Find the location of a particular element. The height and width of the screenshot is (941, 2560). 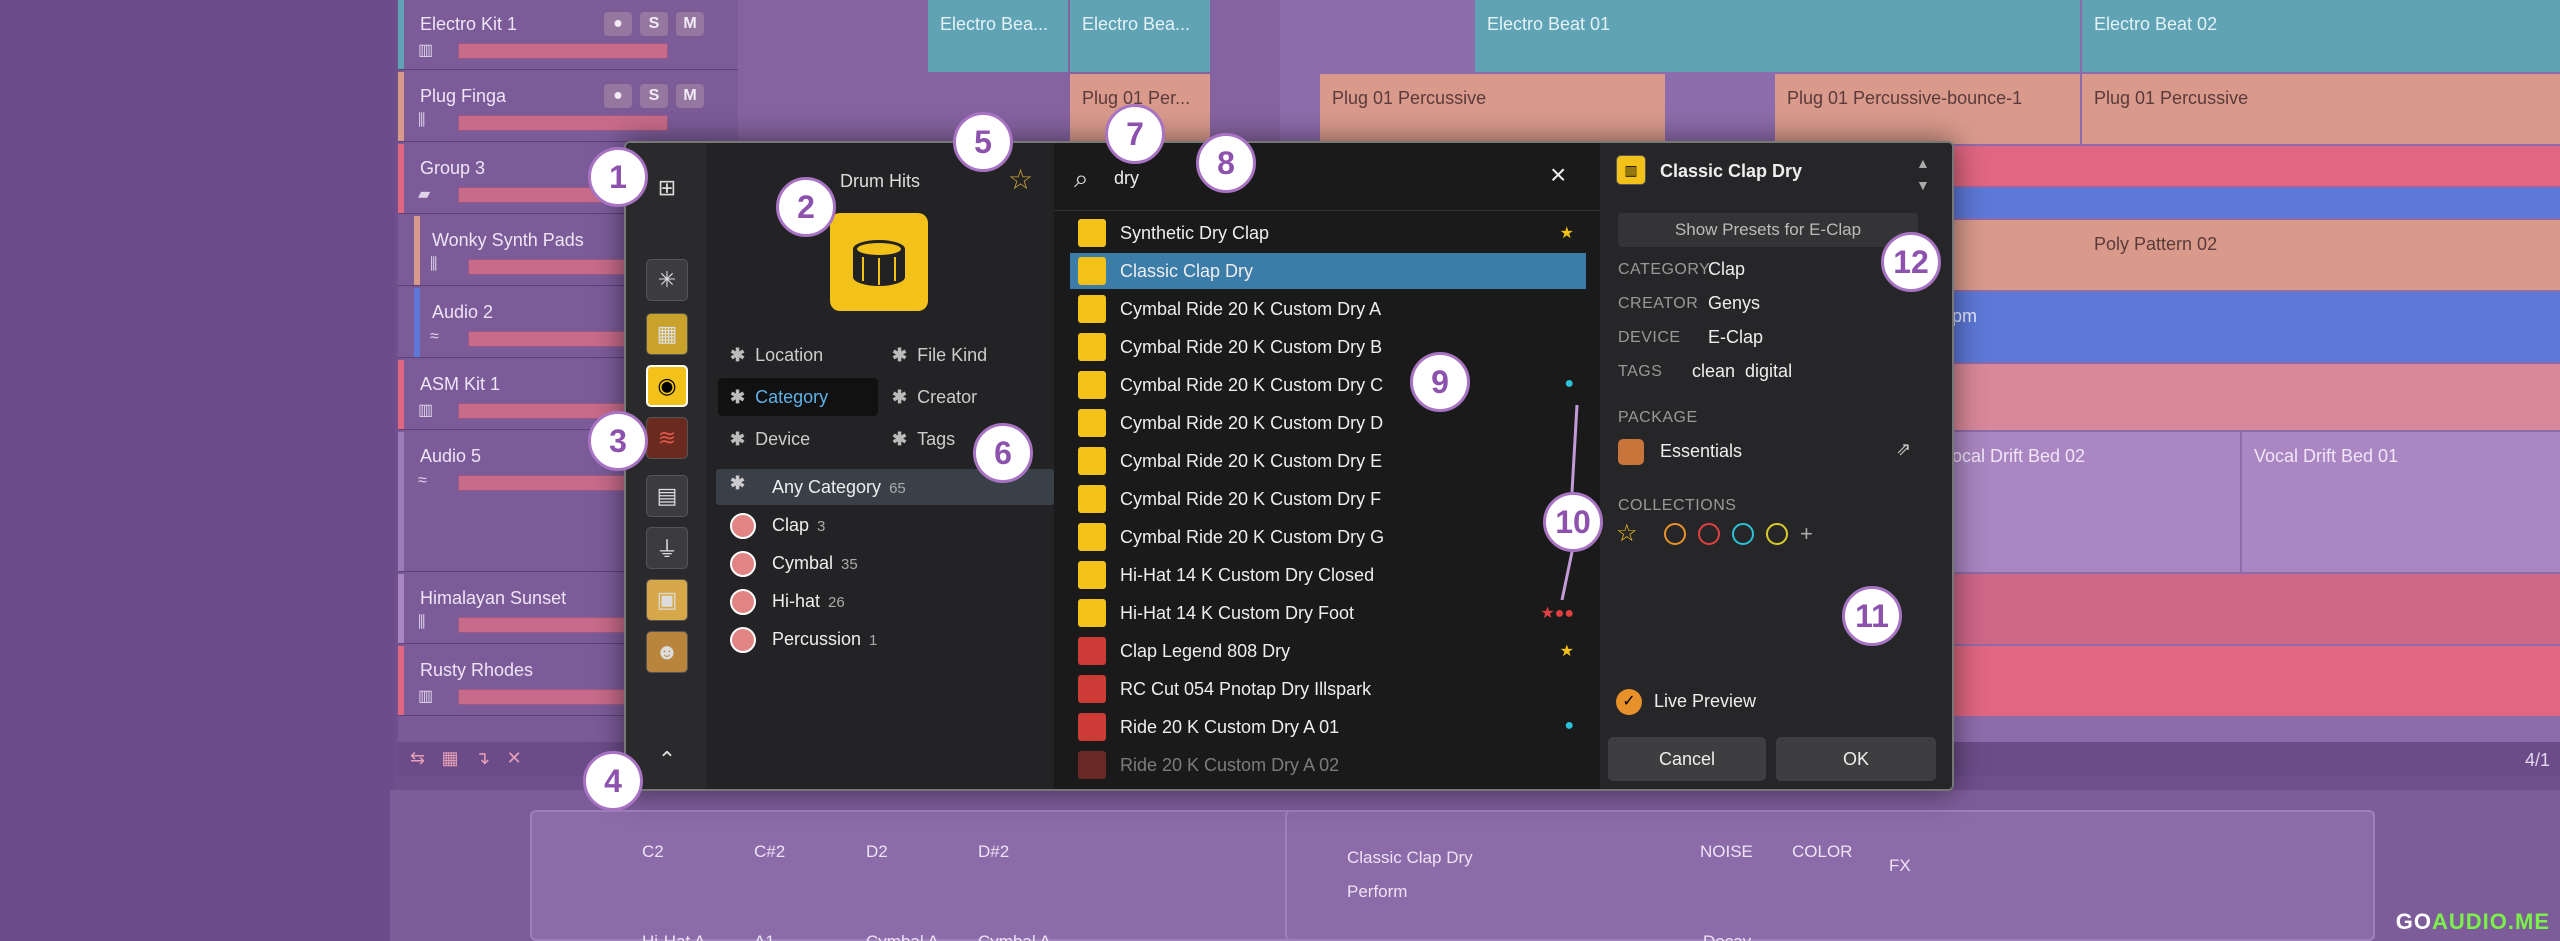

file-kind-filter: ✱ File Kind is located at coordinates (939, 355).